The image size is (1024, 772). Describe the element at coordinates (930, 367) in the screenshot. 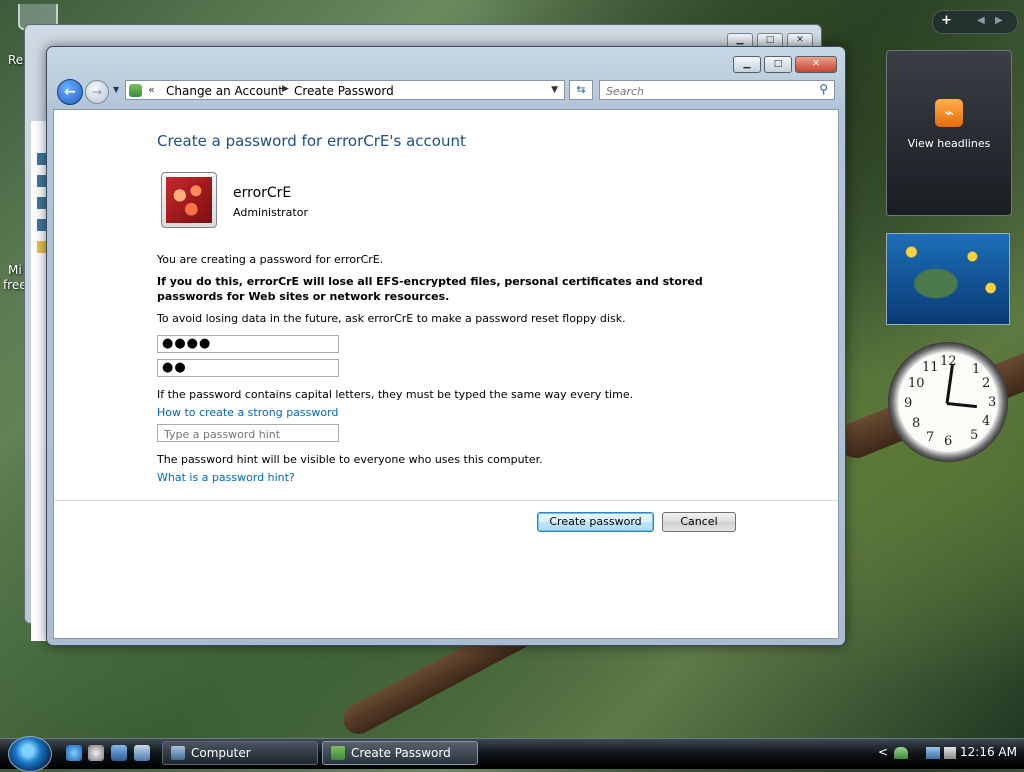

I see `clock-numeral: 11` at that location.